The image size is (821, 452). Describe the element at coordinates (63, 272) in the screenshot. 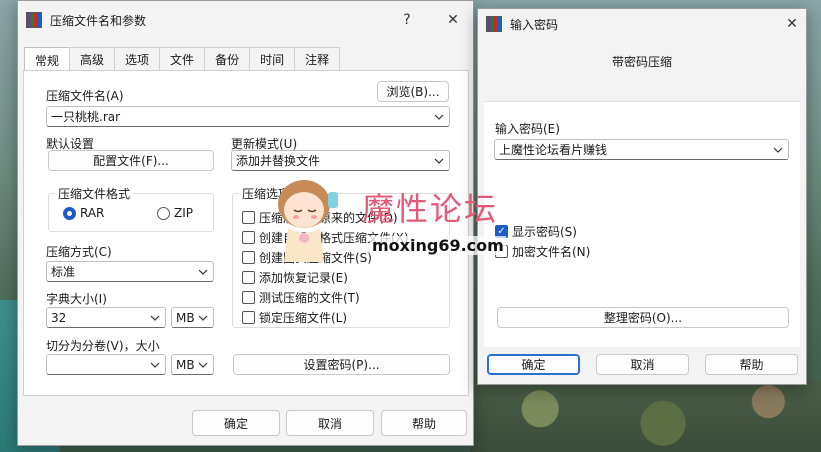

I see `compression-method-value: 标准` at that location.